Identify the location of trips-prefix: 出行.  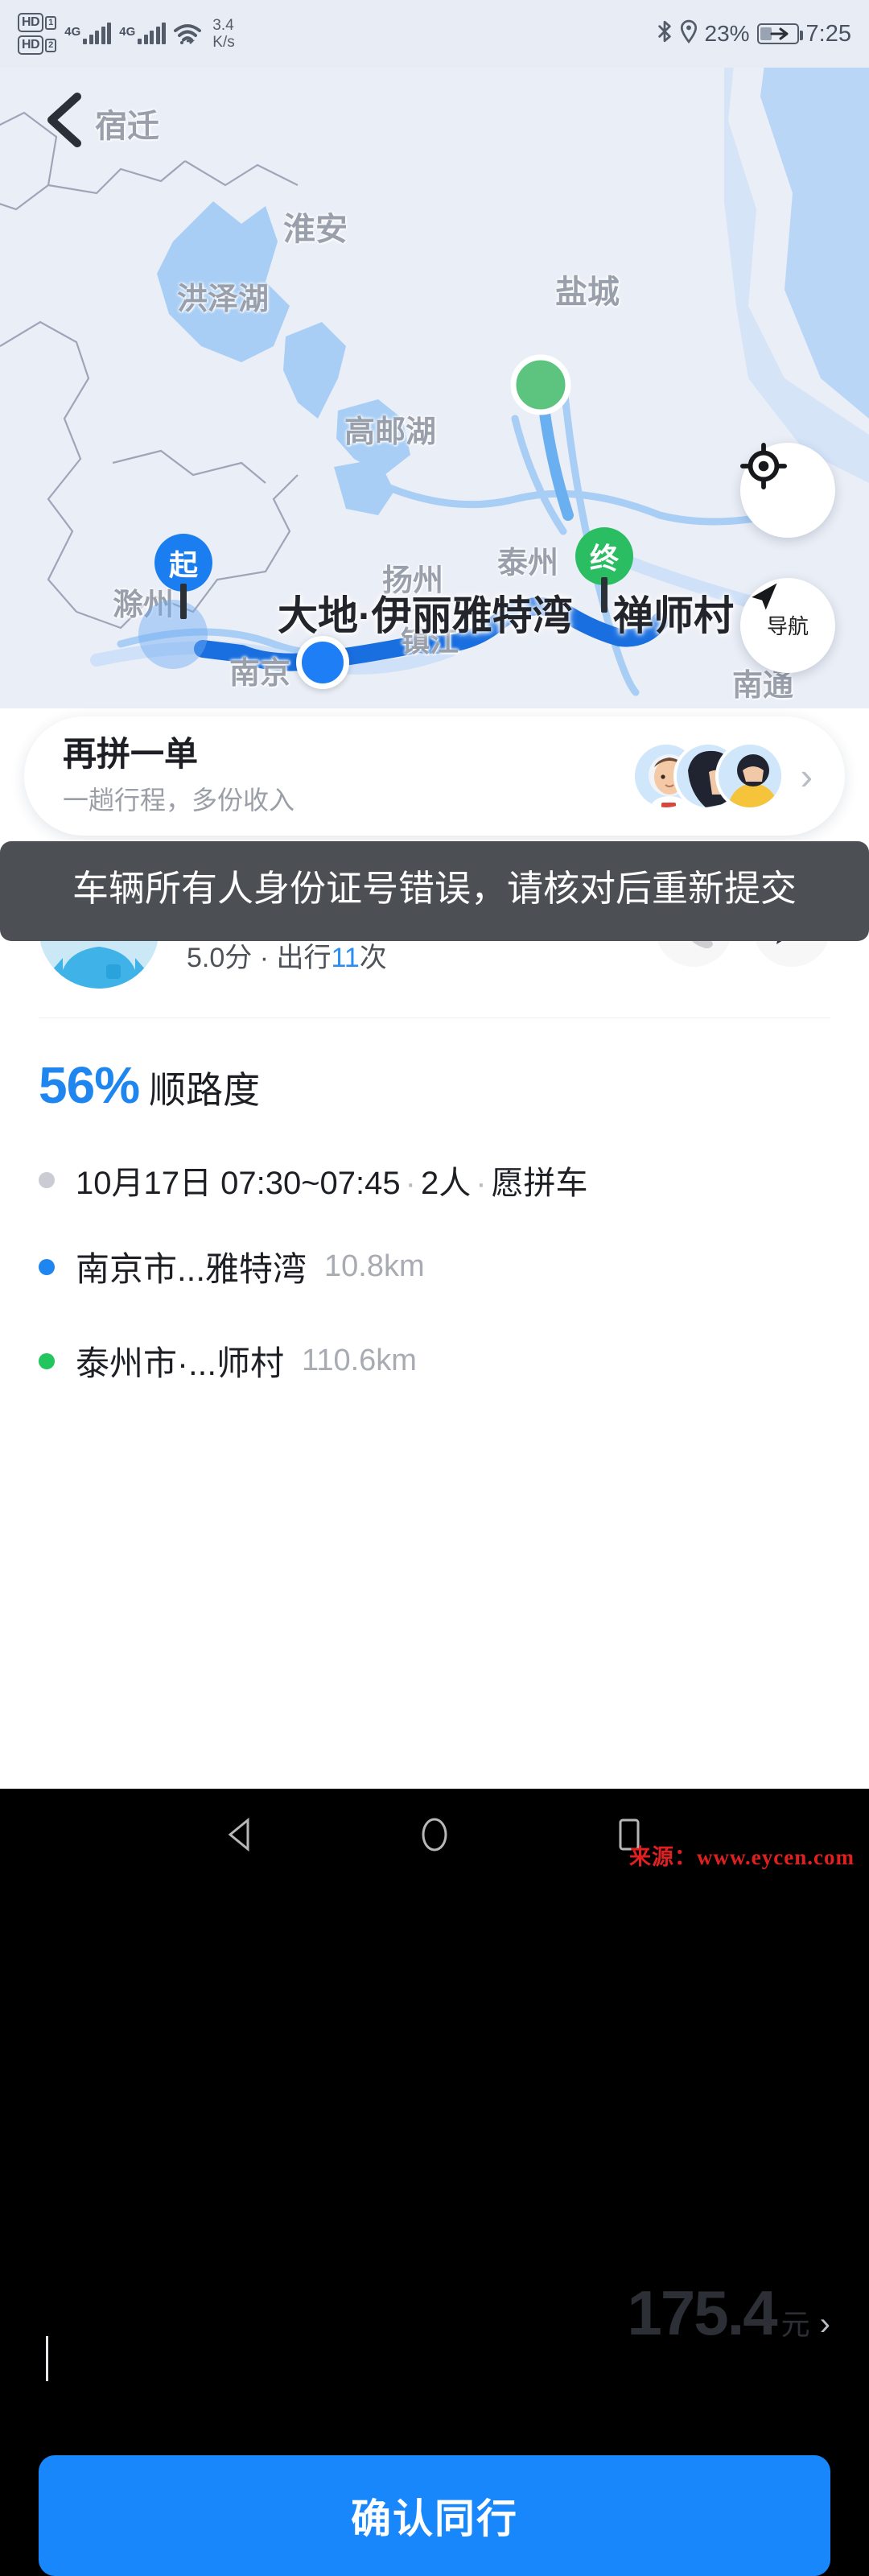
(304, 957).